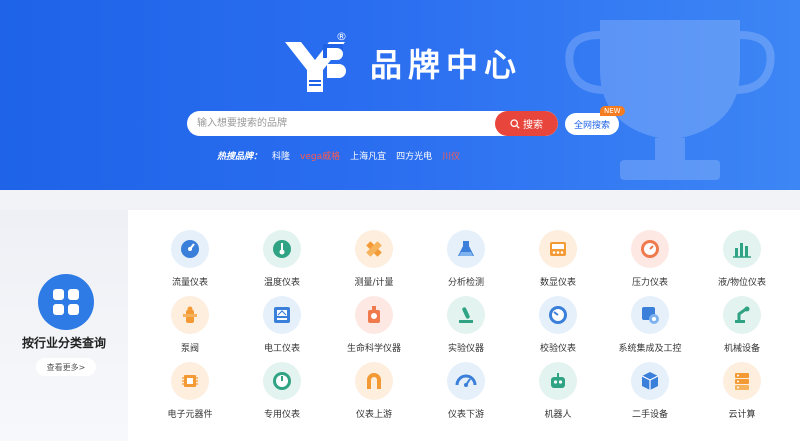 The height and width of the screenshot is (441, 800). I want to click on system-integration-icon, so click(650, 315).